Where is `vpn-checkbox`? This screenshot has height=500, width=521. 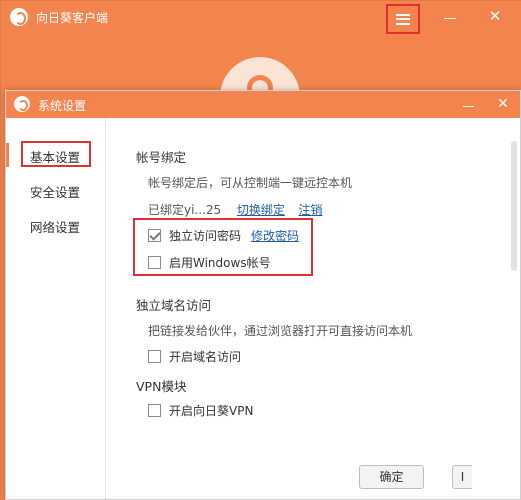 vpn-checkbox is located at coordinates (154, 410).